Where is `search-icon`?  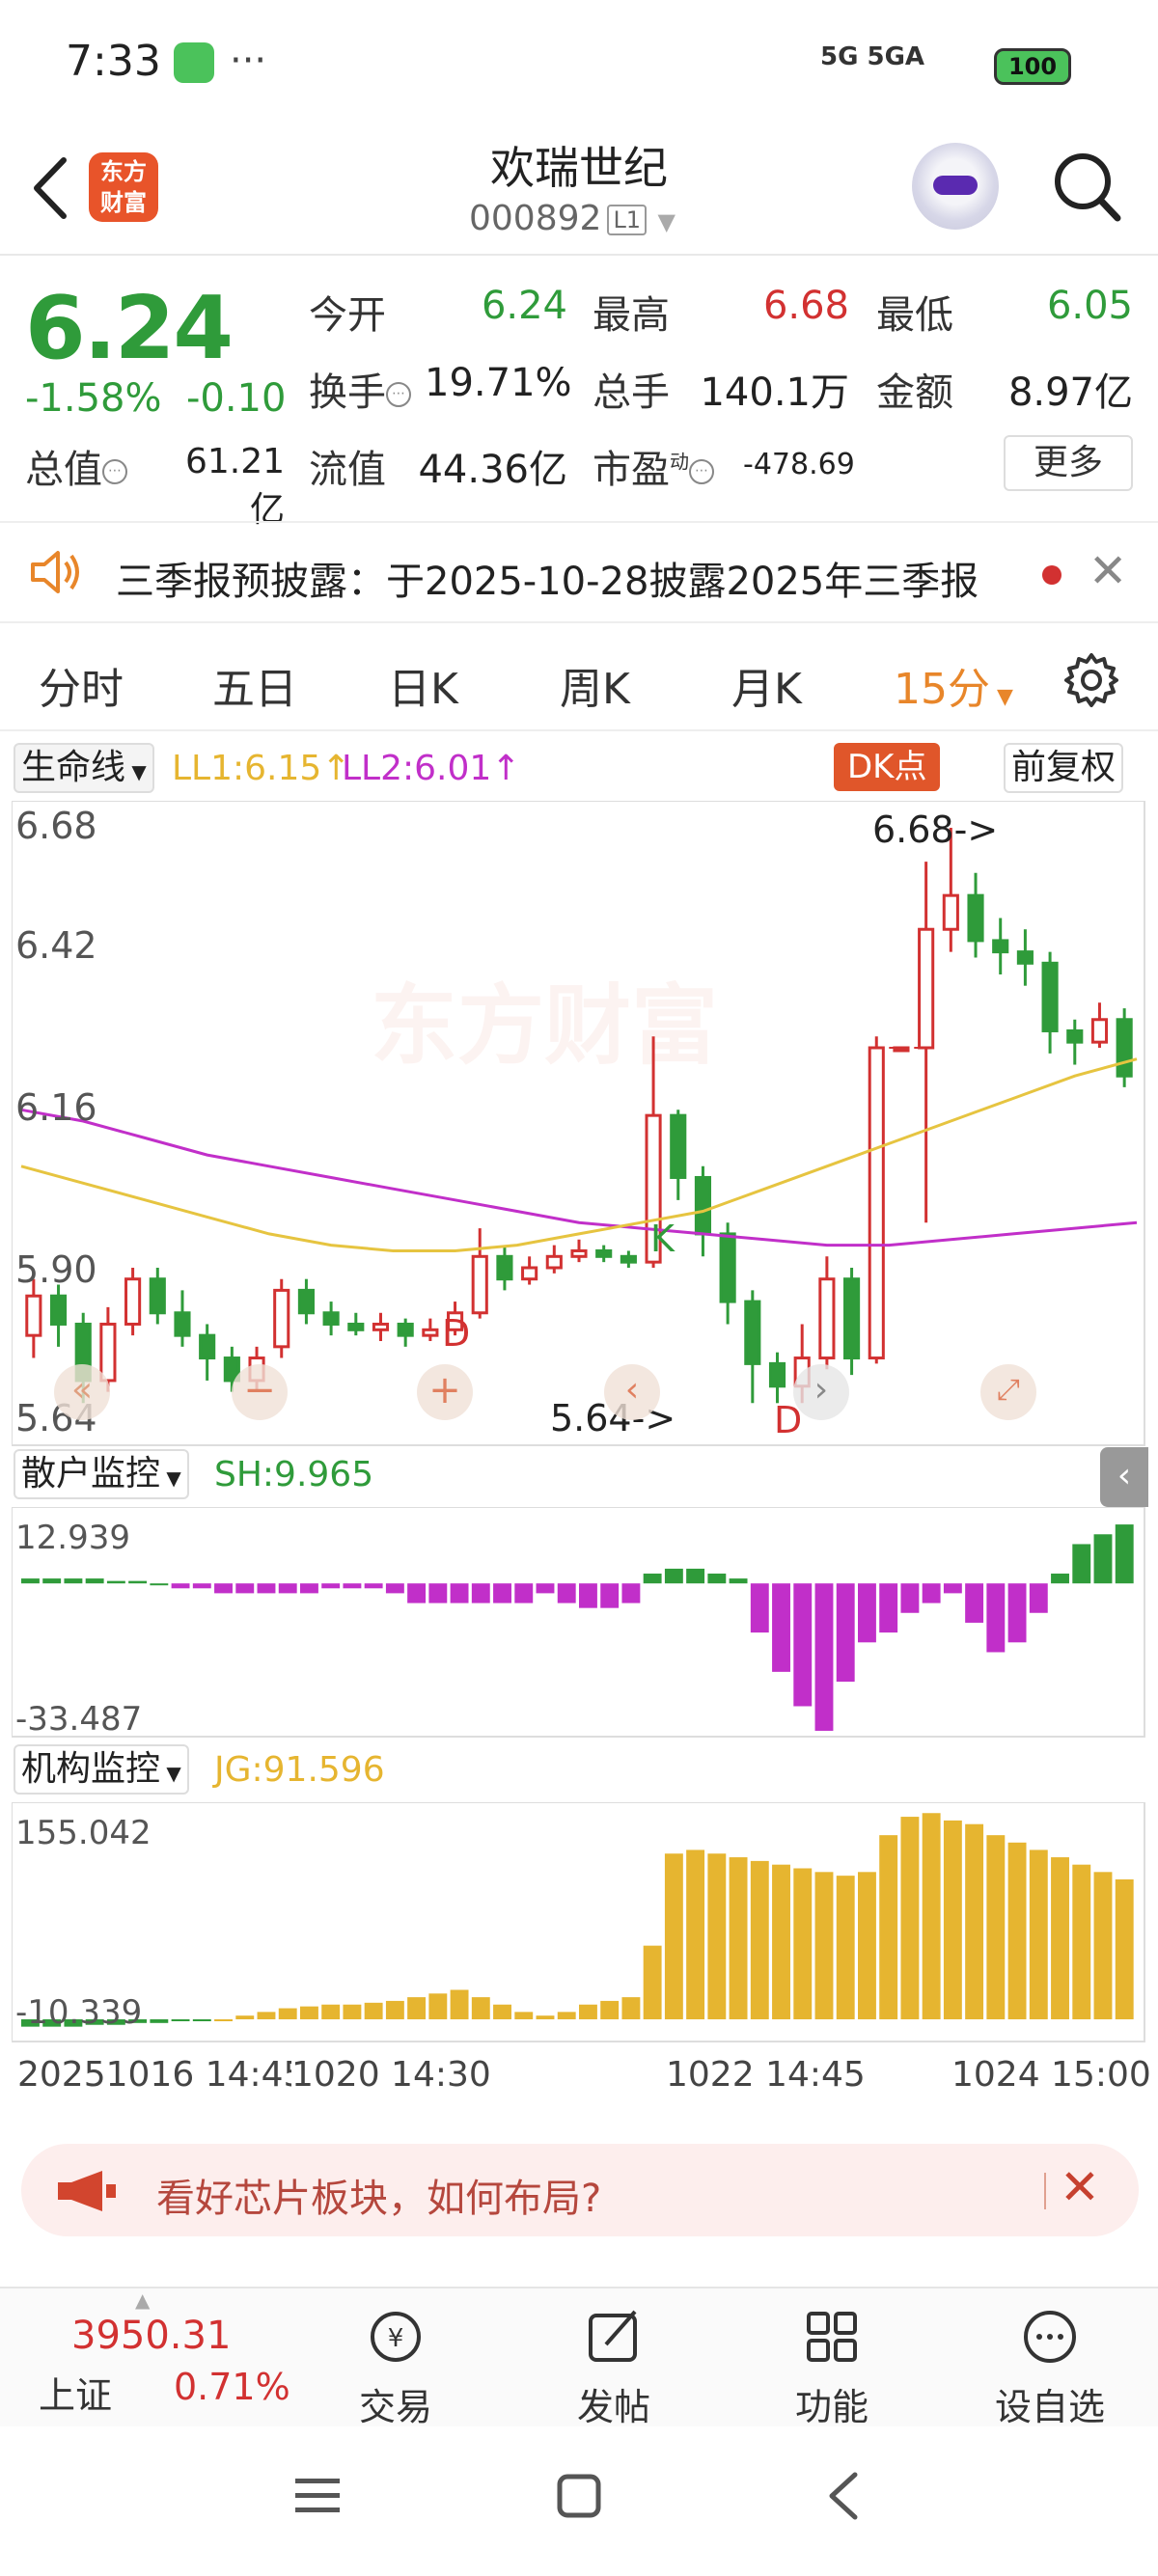
search-icon is located at coordinates (1086, 187).